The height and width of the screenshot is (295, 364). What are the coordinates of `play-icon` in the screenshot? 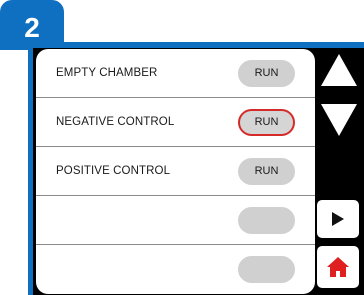 It's located at (338, 219).